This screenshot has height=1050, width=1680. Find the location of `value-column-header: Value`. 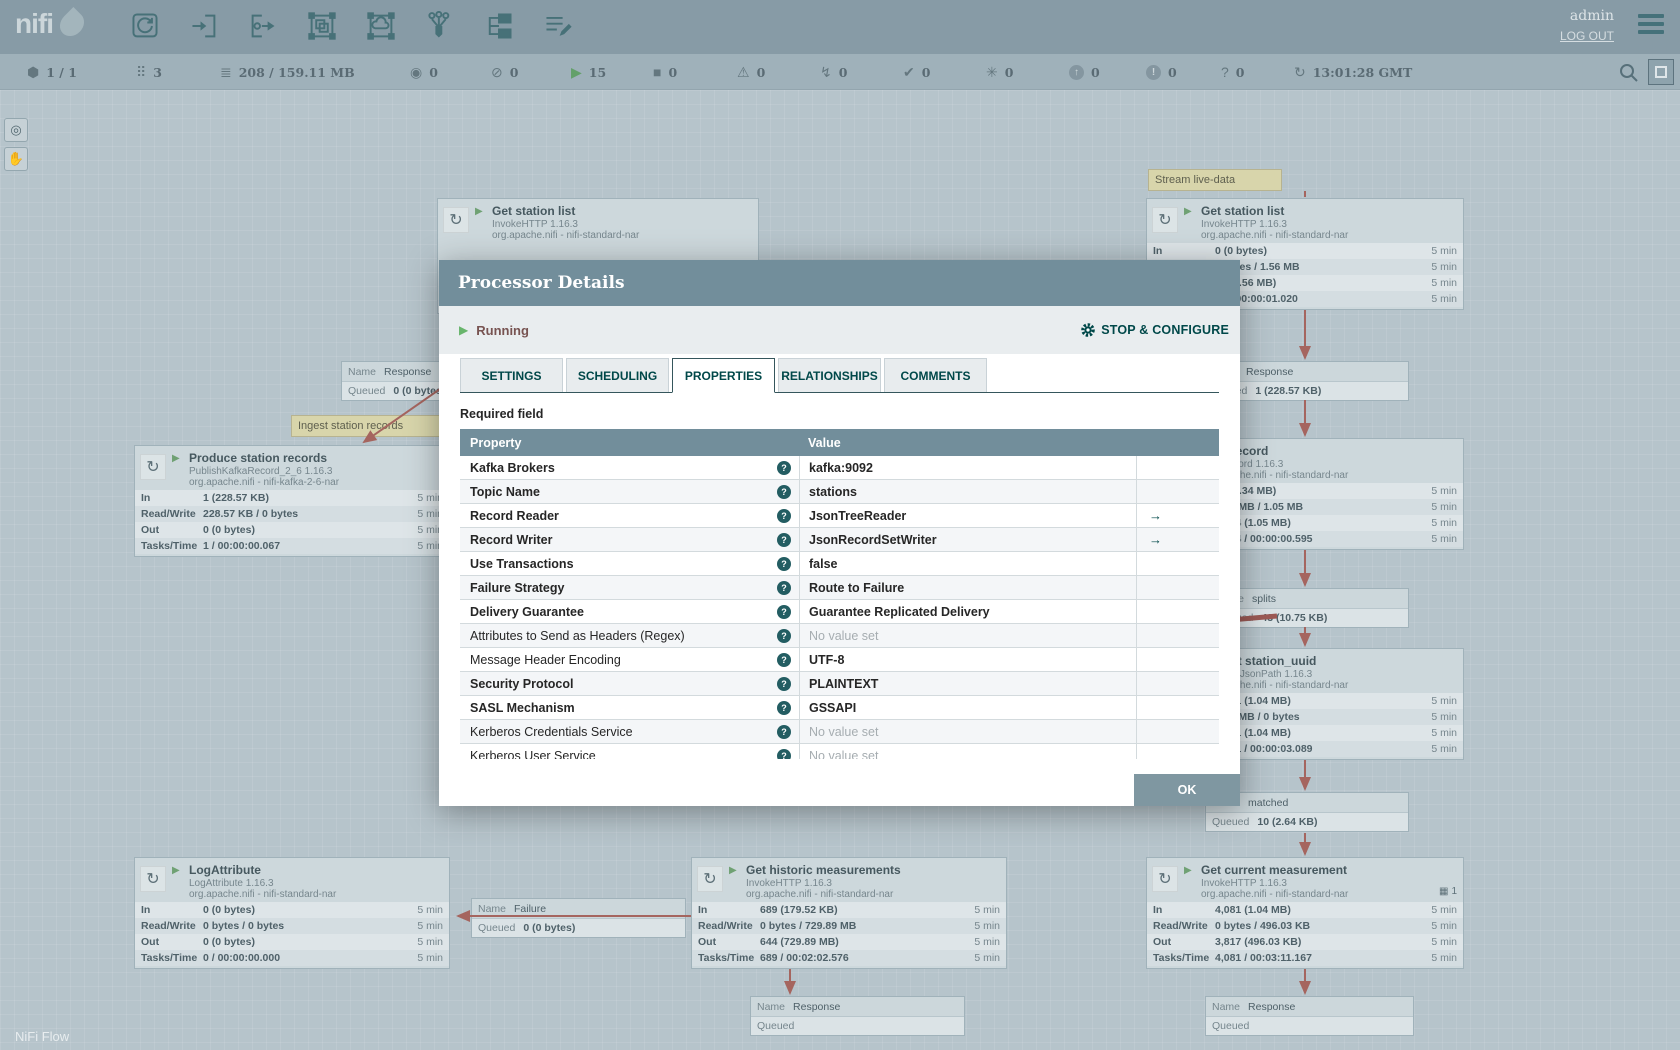

value-column-header: Value is located at coordinates (824, 442).